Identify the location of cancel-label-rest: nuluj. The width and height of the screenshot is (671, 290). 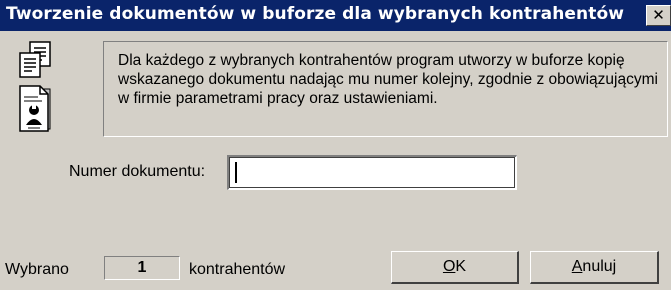
(599, 266).